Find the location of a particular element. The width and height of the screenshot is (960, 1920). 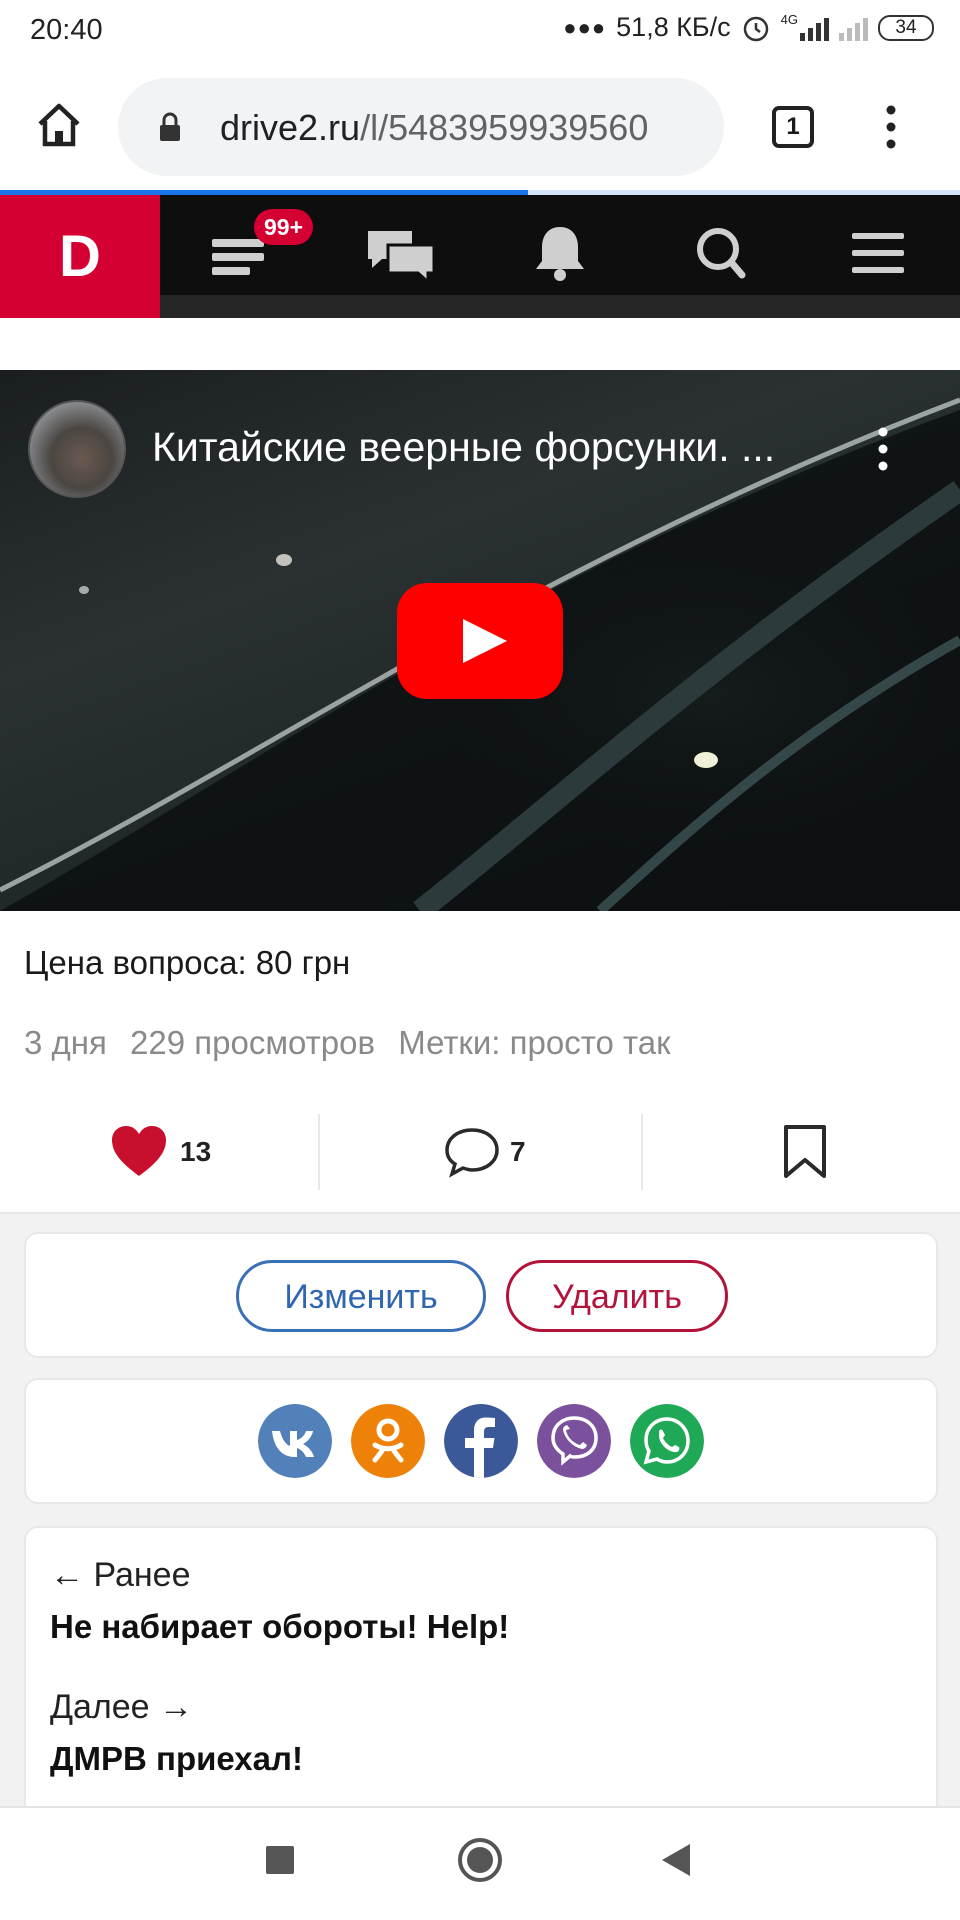

youtube-play-icon is located at coordinates (480, 641).